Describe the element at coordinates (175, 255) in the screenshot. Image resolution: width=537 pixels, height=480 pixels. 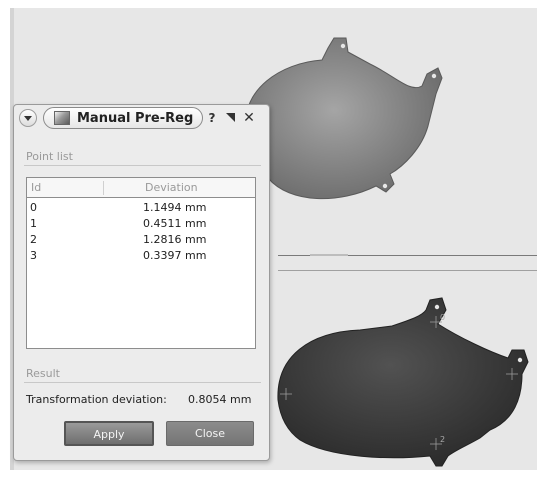
I see `cell-deviation: 0.3397 mm` at that location.